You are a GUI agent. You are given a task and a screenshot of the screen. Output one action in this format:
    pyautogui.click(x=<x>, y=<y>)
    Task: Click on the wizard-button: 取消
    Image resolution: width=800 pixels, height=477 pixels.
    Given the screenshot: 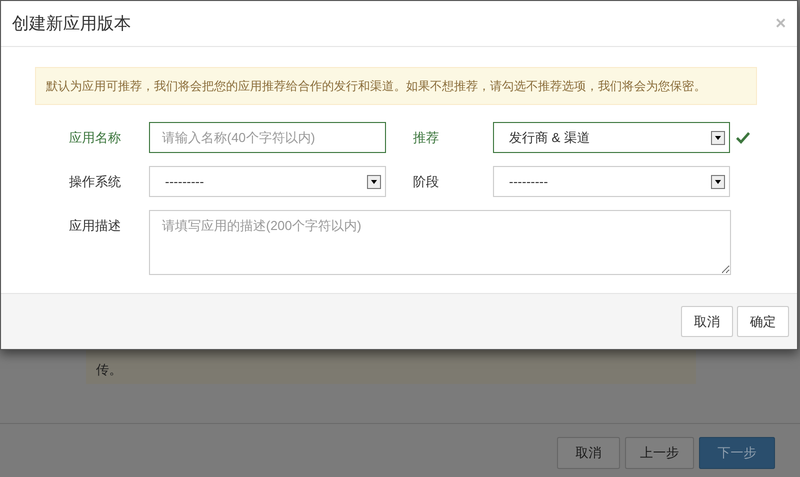 What is the action you would take?
    pyautogui.click(x=588, y=453)
    